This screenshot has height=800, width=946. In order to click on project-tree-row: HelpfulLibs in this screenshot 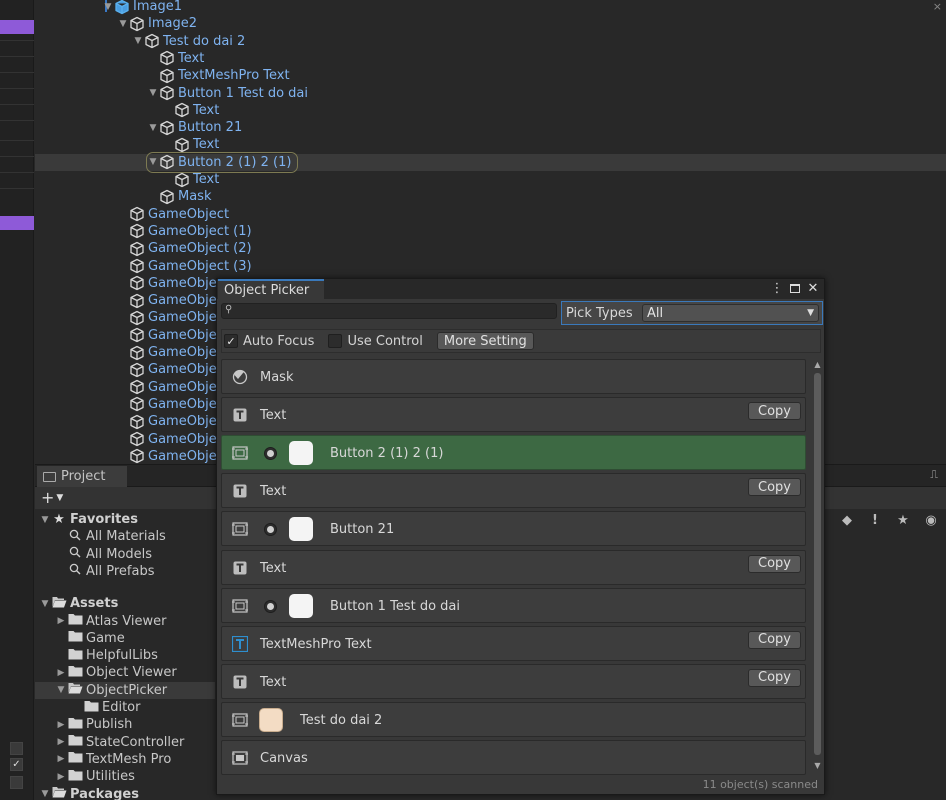, I will do `click(96, 655)`.